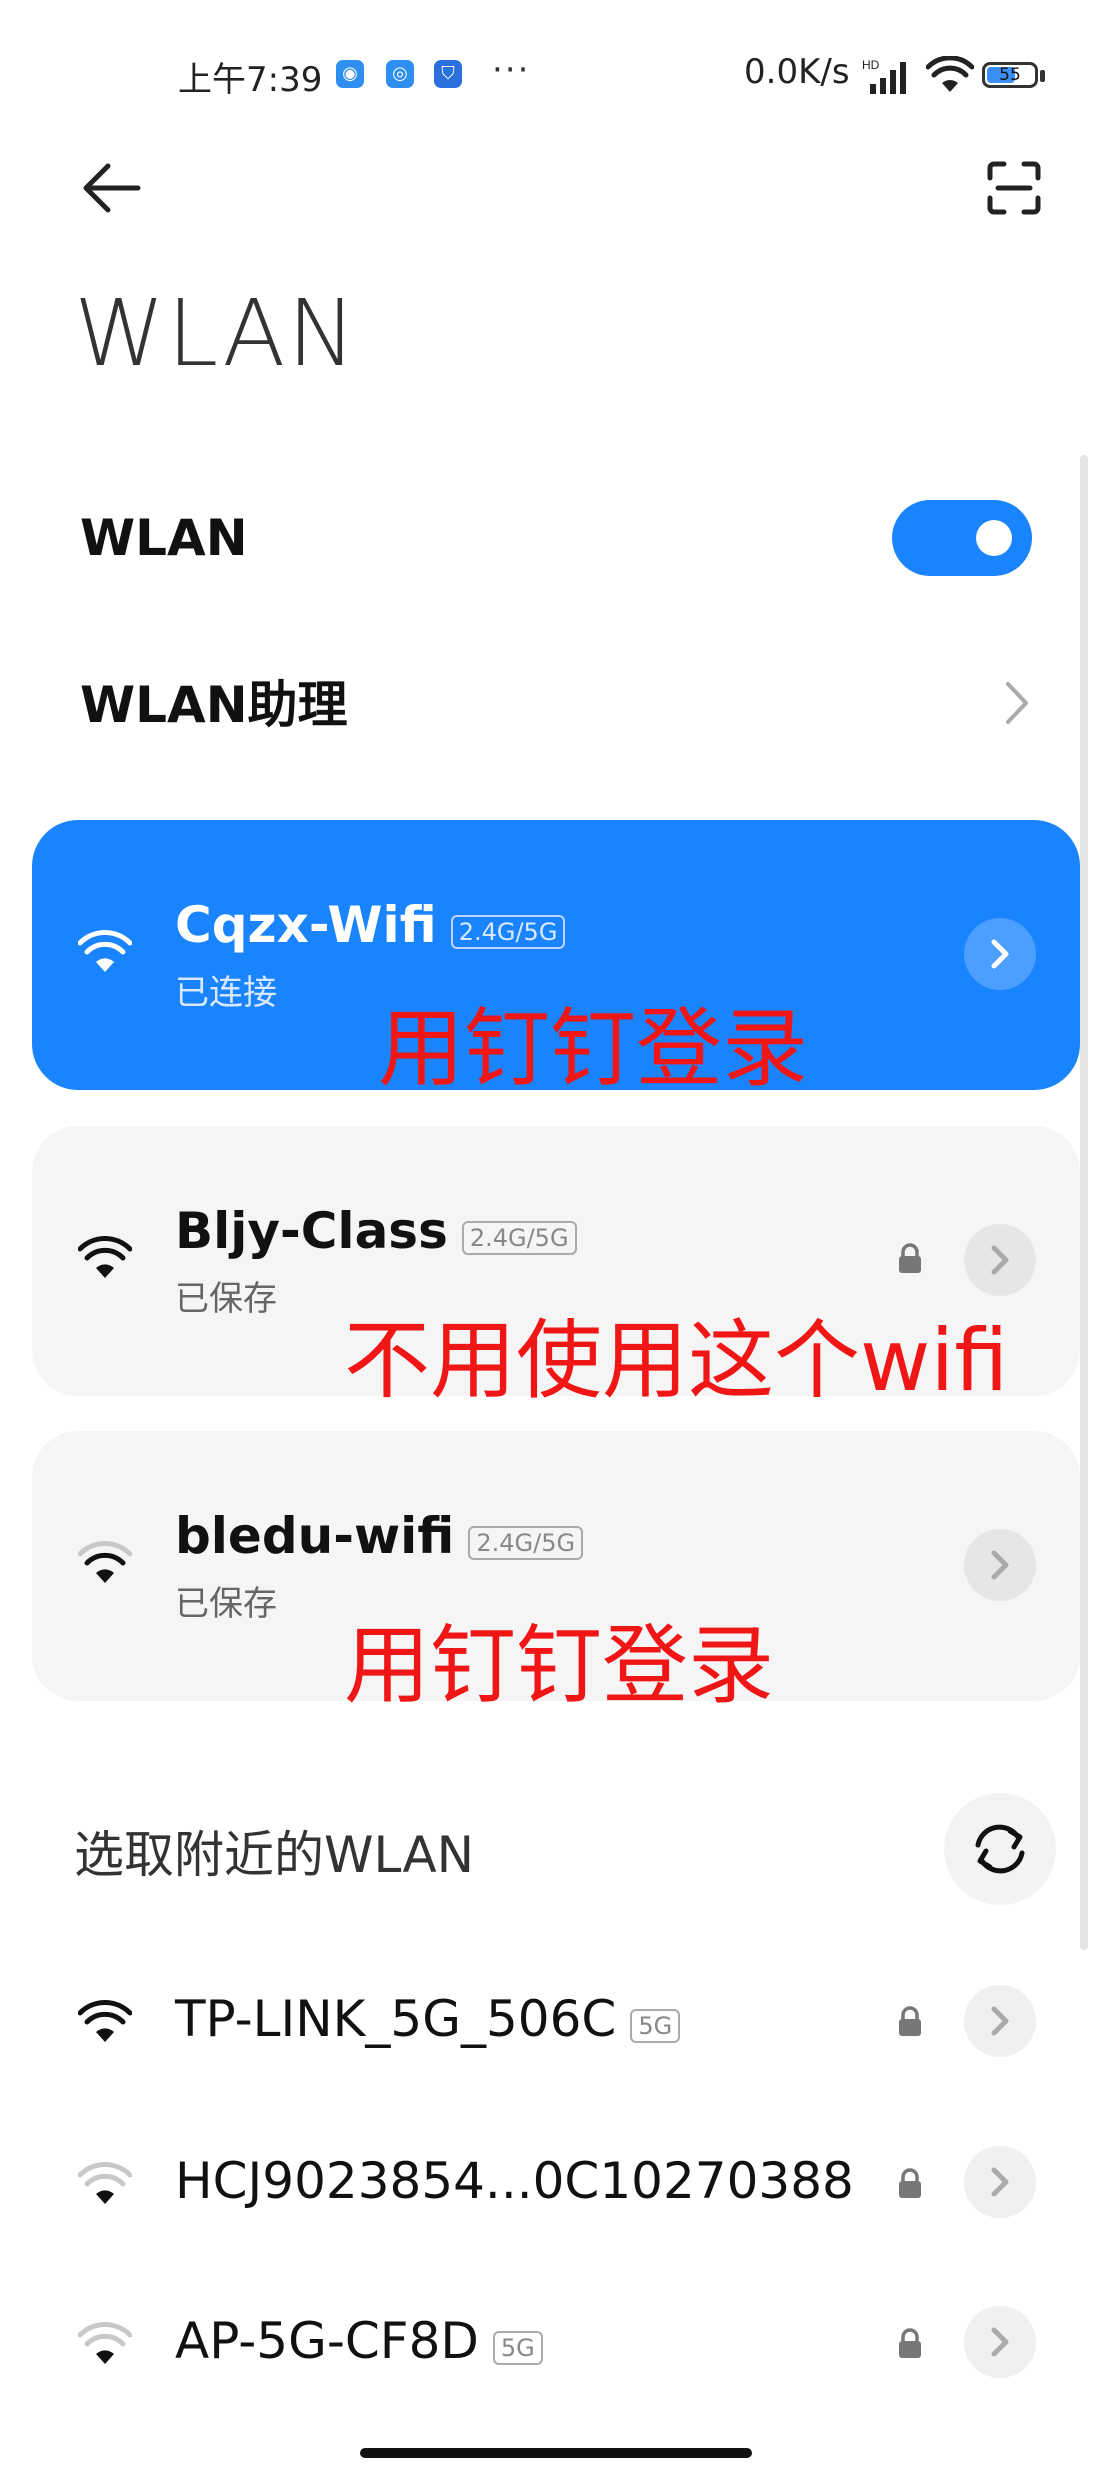  I want to click on network-name-row: AP-5G-CF8D 5G, so click(359, 2341).